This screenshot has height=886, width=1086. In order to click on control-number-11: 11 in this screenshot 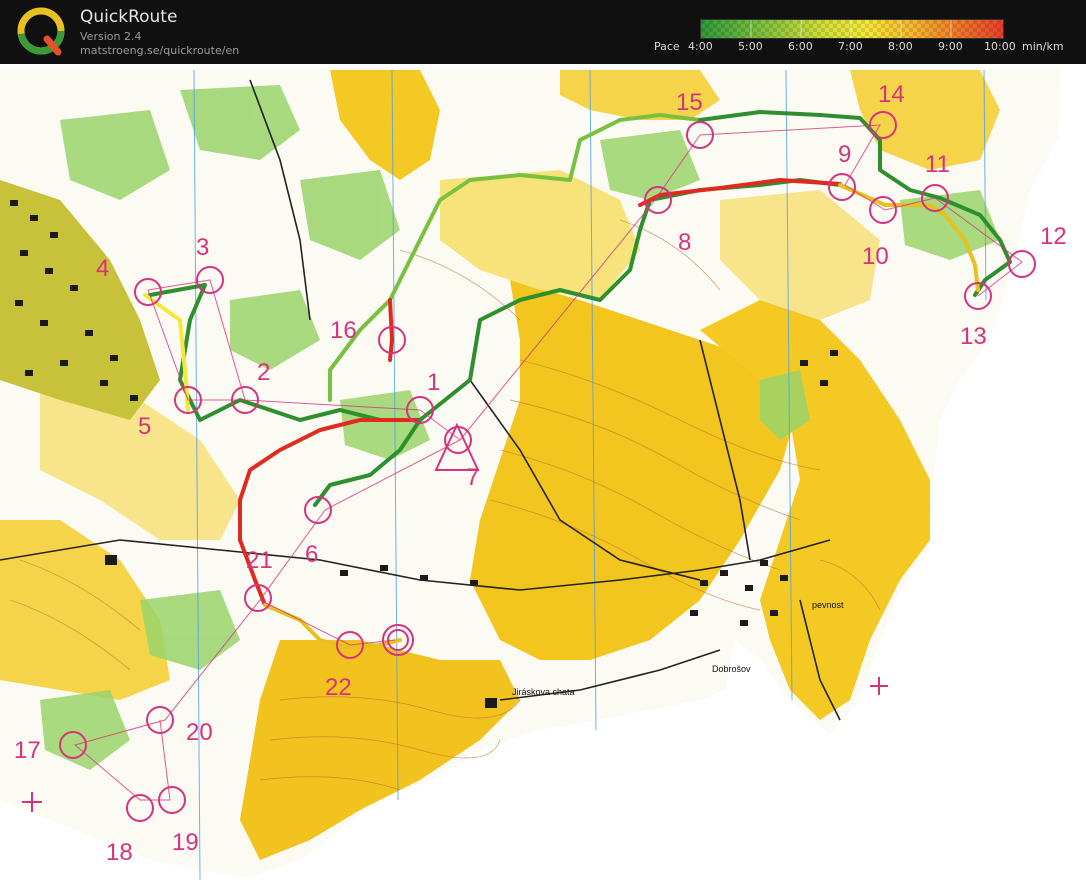, I will do `click(937, 164)`.